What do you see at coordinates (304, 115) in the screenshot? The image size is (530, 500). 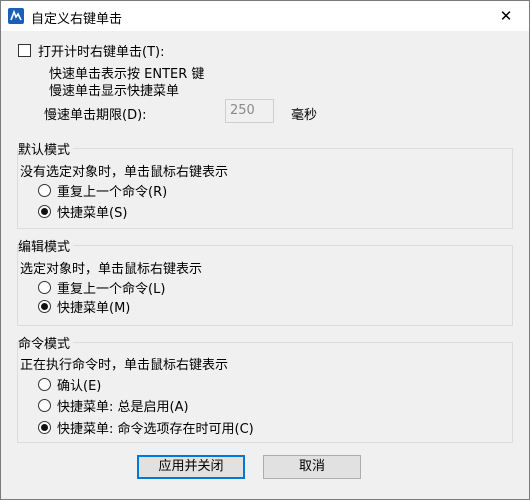 I see `limit-unit-label: 毫秒` at bounding box center [304, 115].